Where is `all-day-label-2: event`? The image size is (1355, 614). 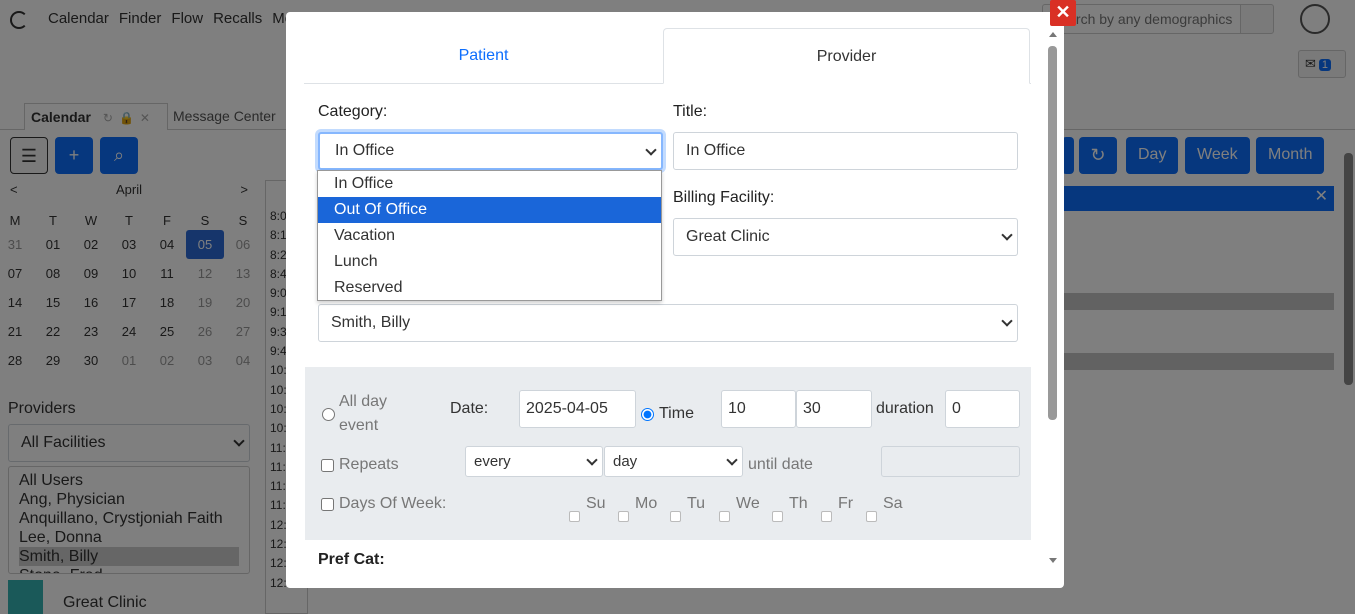
all-day-label-2: event is located at coordinates (359, 425).